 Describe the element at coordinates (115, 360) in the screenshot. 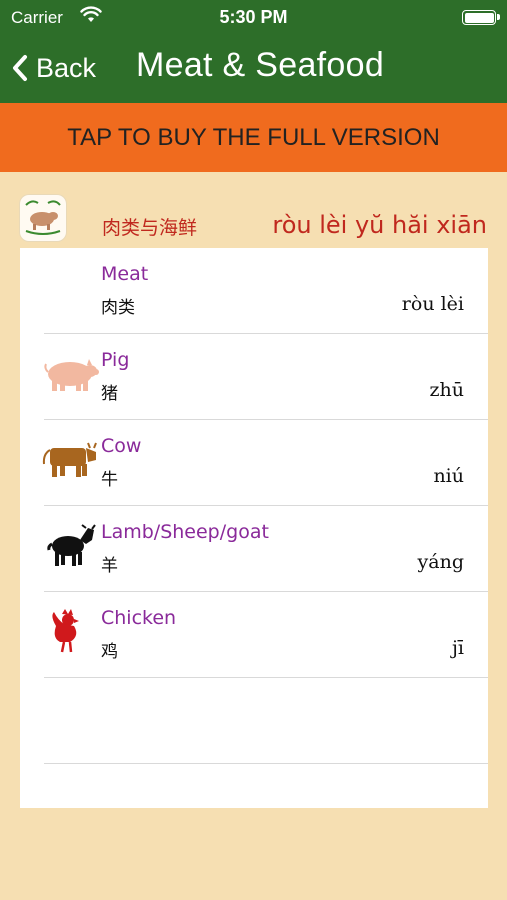

I see `item-english: Pig` at that location.